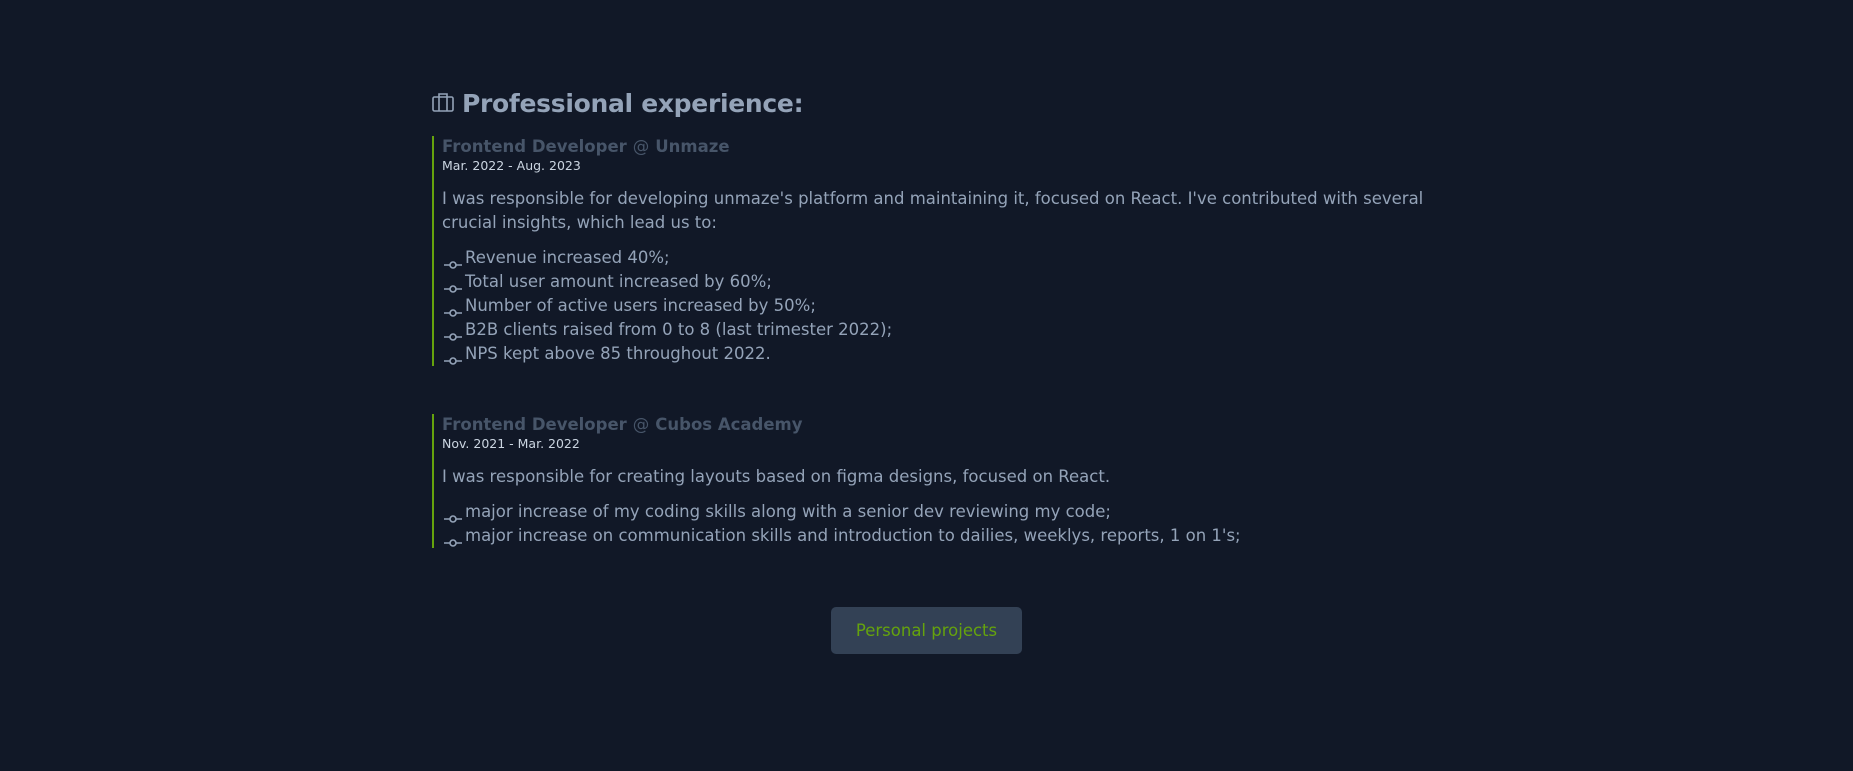 Image resolution: width=1853 pixels, height=771 pixels. What do you see at coordinates (443, 103) in the screenshot?
I see `briefcase-icon` at bounding box center [443, 103].